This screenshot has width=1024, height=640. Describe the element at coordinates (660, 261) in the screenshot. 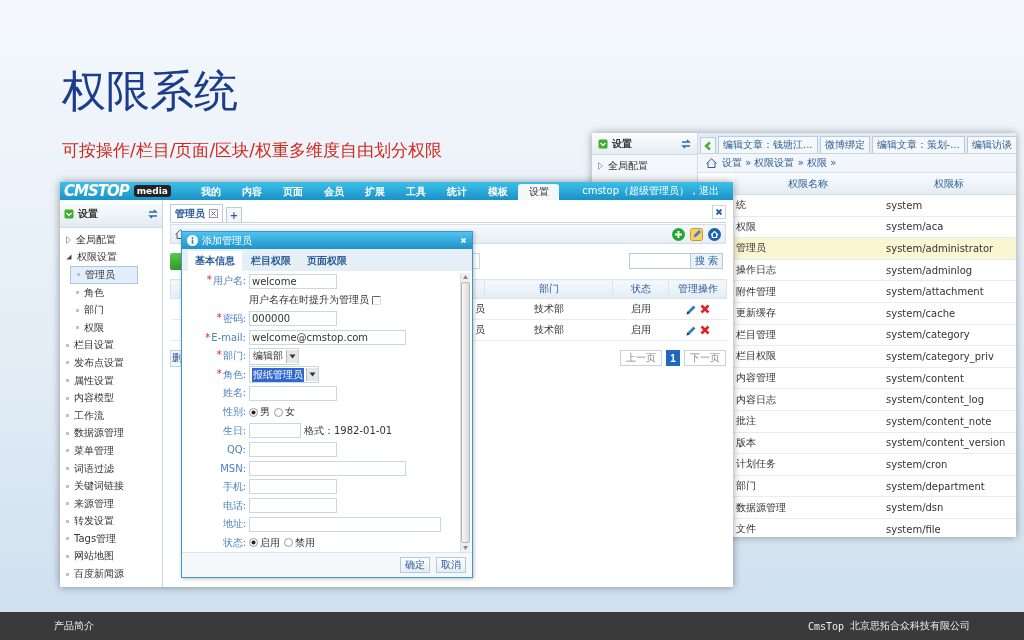

I see `search-field` at that location.